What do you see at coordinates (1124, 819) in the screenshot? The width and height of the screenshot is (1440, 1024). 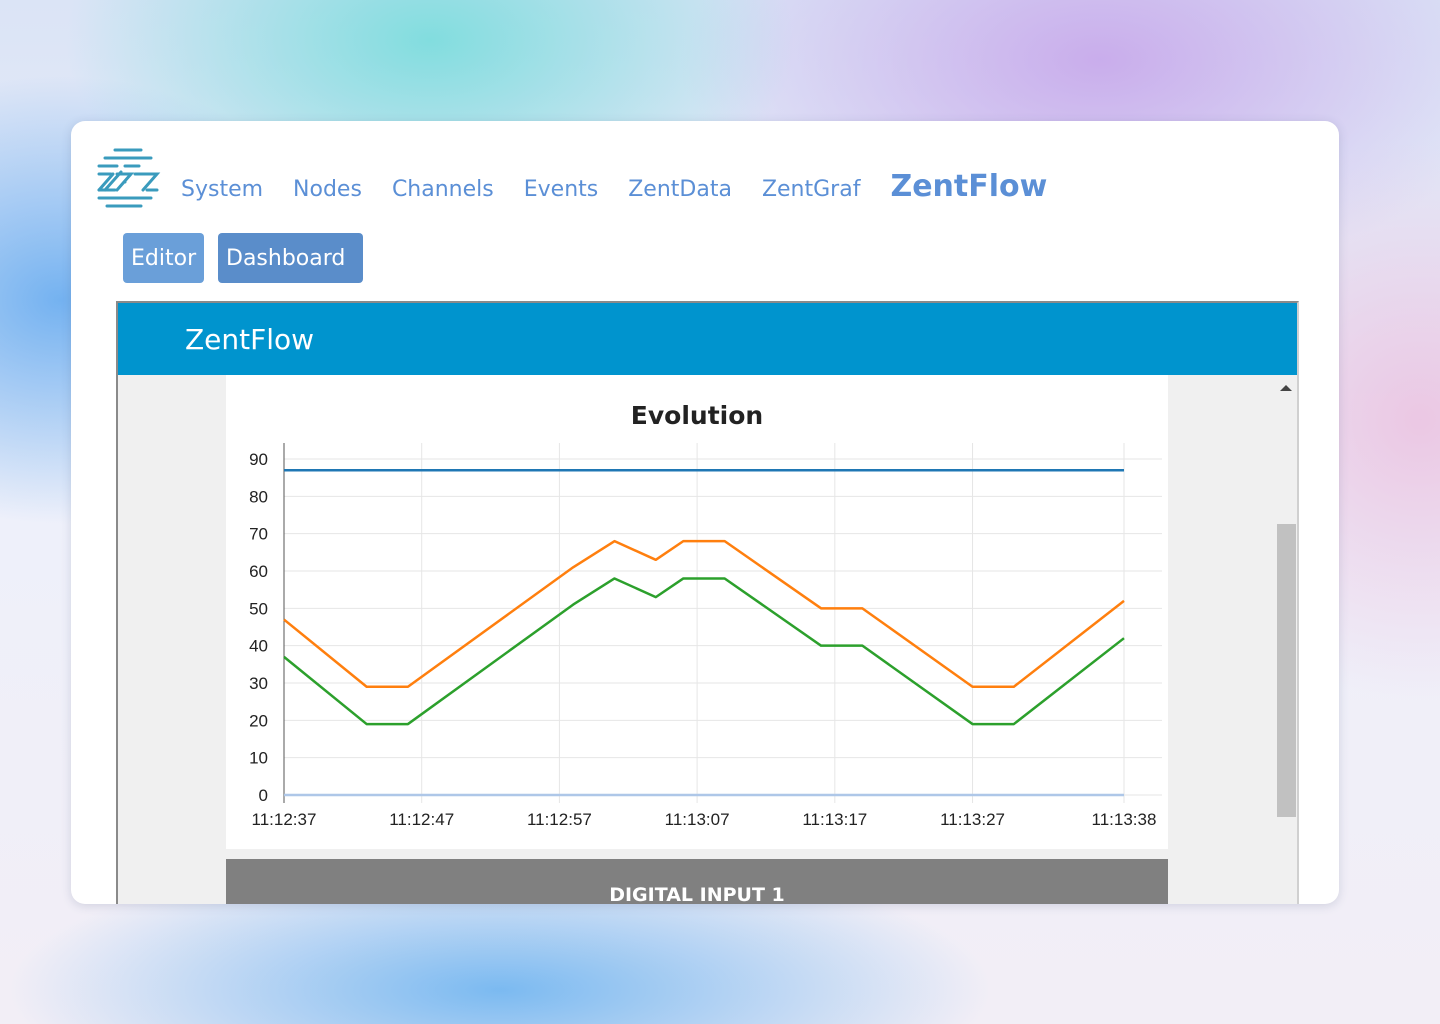 I see `x-tick-label: 11:13:38` at bounding box center [1124, 819].